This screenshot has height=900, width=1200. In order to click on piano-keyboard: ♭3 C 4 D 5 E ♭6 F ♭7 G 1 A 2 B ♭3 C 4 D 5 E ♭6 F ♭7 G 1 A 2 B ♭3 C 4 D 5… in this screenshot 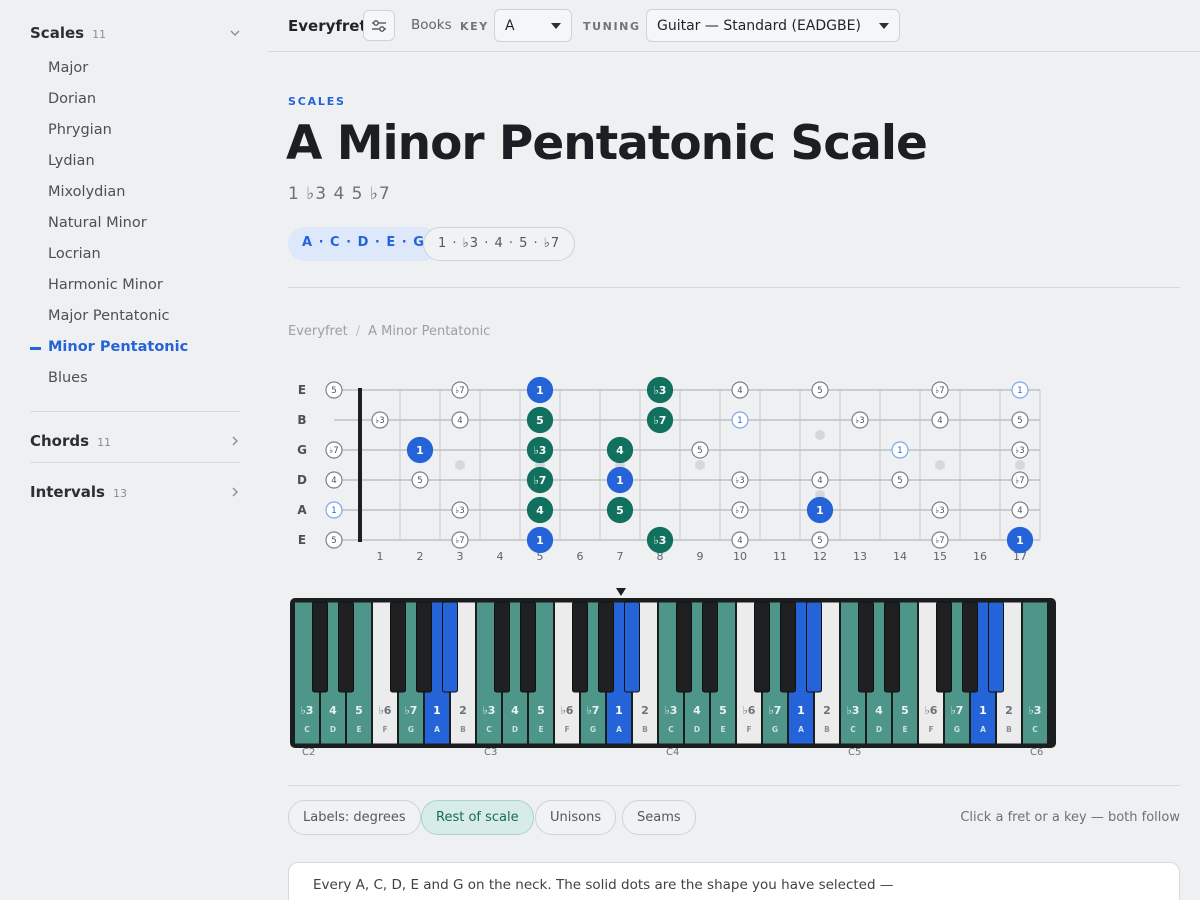, I will do `click(673, 673)`.